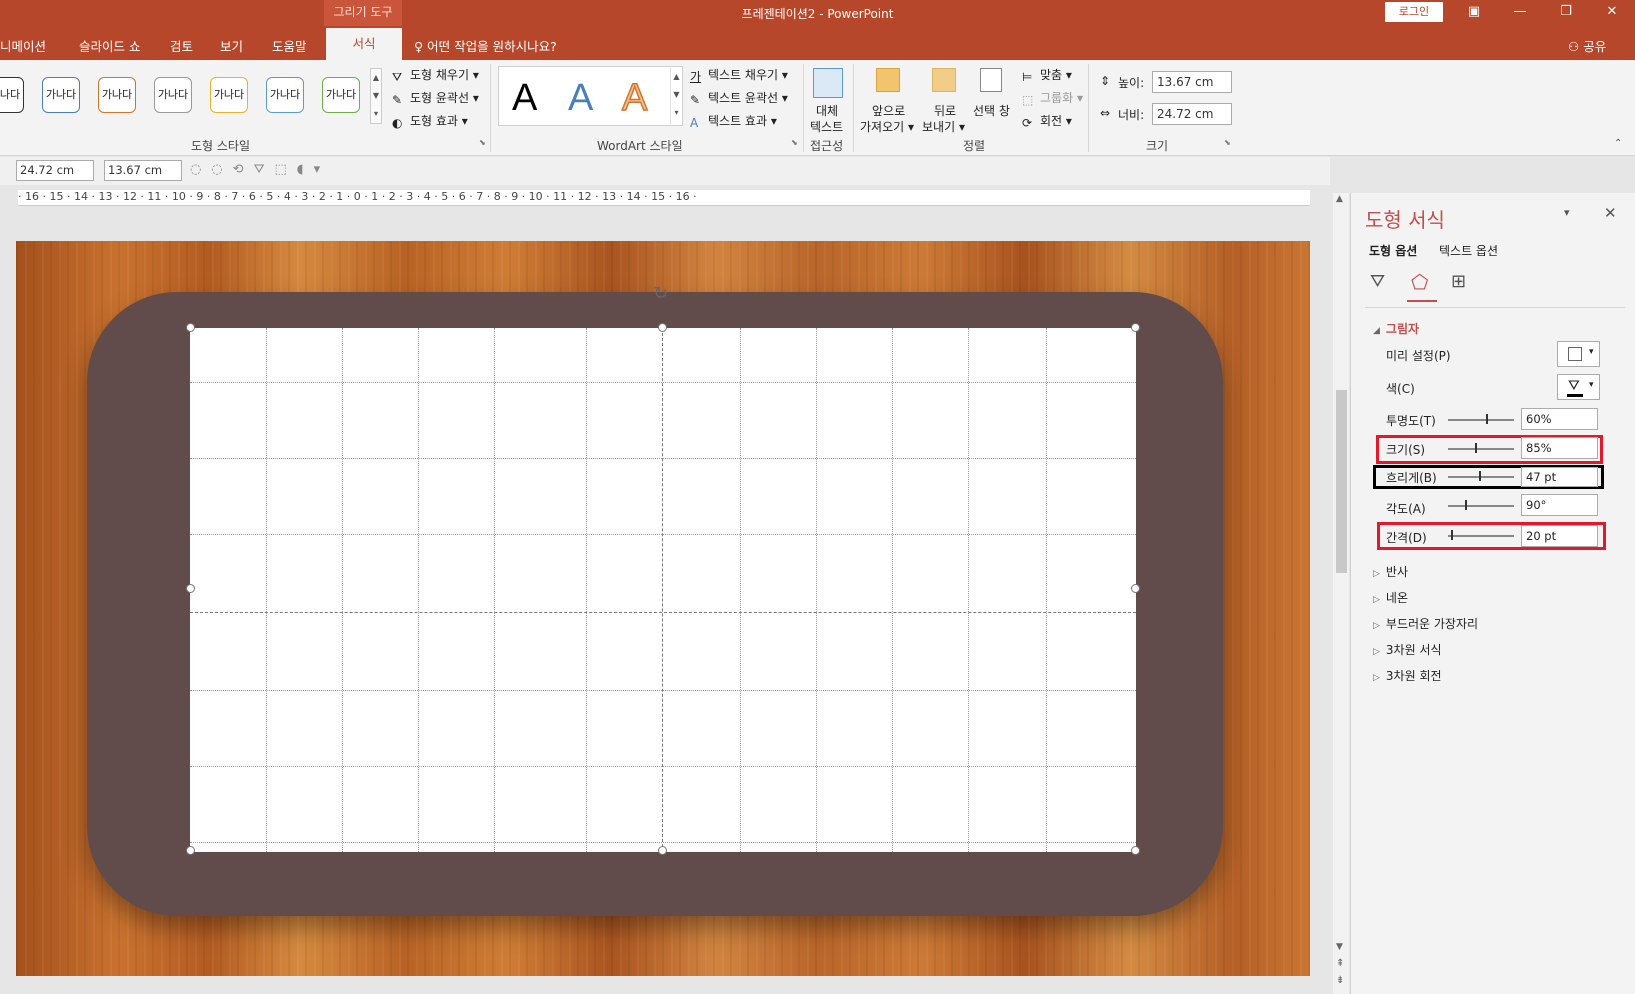  What do you see at coordinates (61, 95) in the screenshot?
I see `shape-style-2: 가나다` at bounding box center [61, 95].